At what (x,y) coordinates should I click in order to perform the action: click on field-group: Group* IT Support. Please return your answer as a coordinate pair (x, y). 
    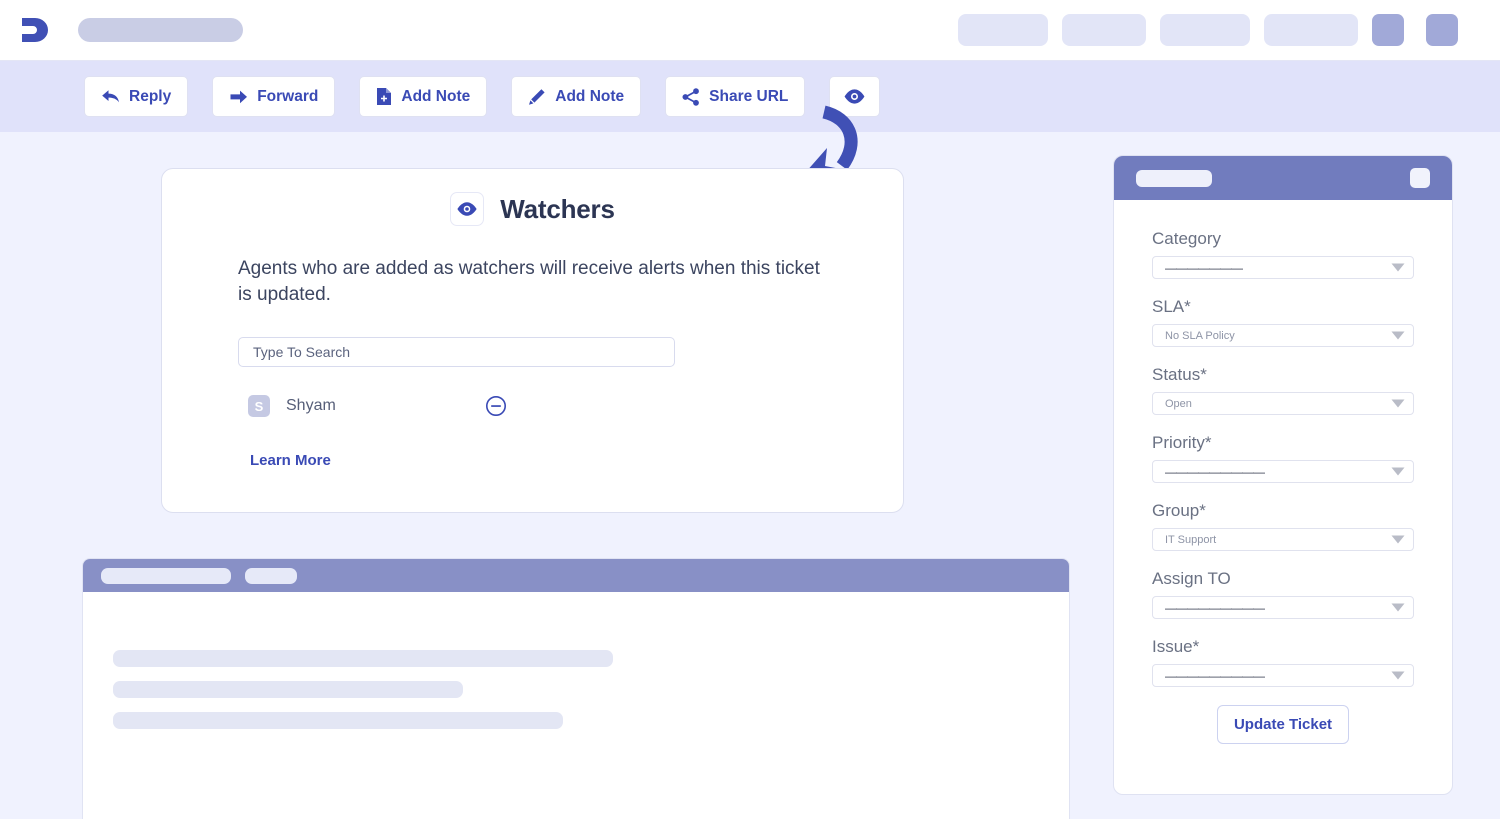
    Looking at the image, I should click on (1283, 526).